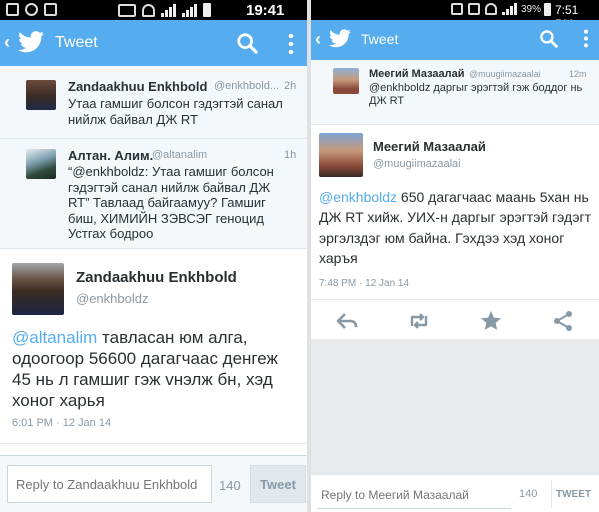 This screenshot has width=599, height=512. I want to click on status-time: 19:41, so click(265, 10).